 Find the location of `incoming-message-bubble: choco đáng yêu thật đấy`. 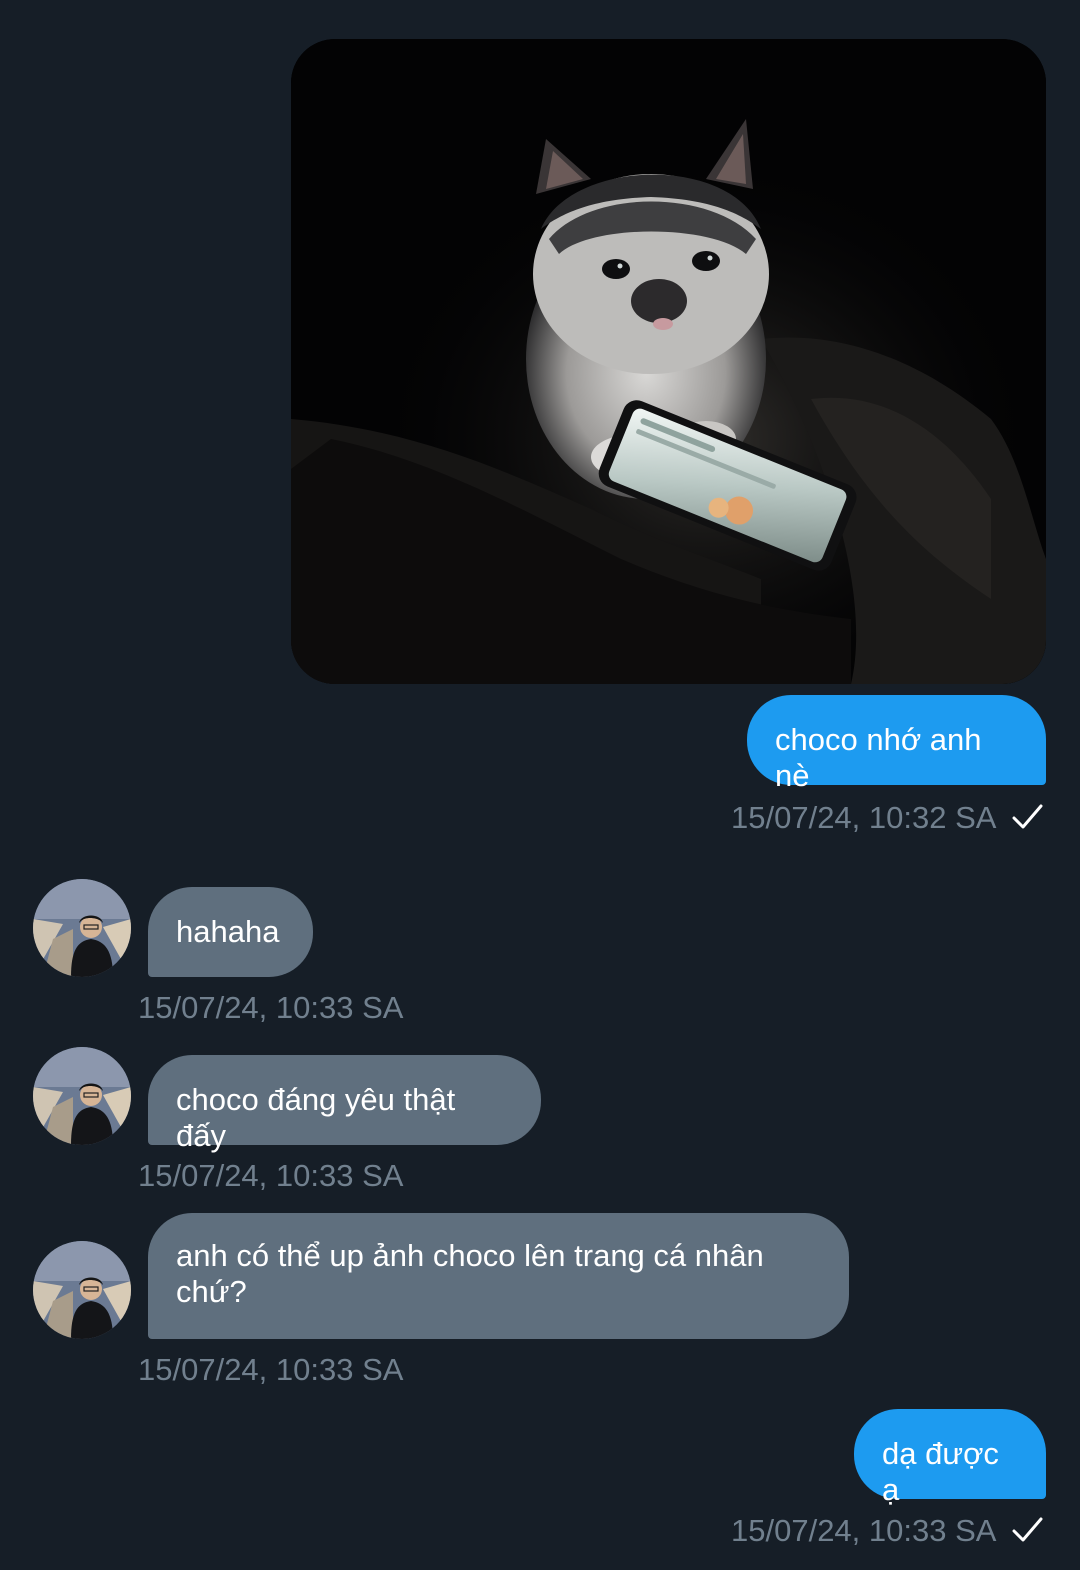

incoming-message-bubble: choco đáng yêu thật đấy is located at coordinates (344, 1104).